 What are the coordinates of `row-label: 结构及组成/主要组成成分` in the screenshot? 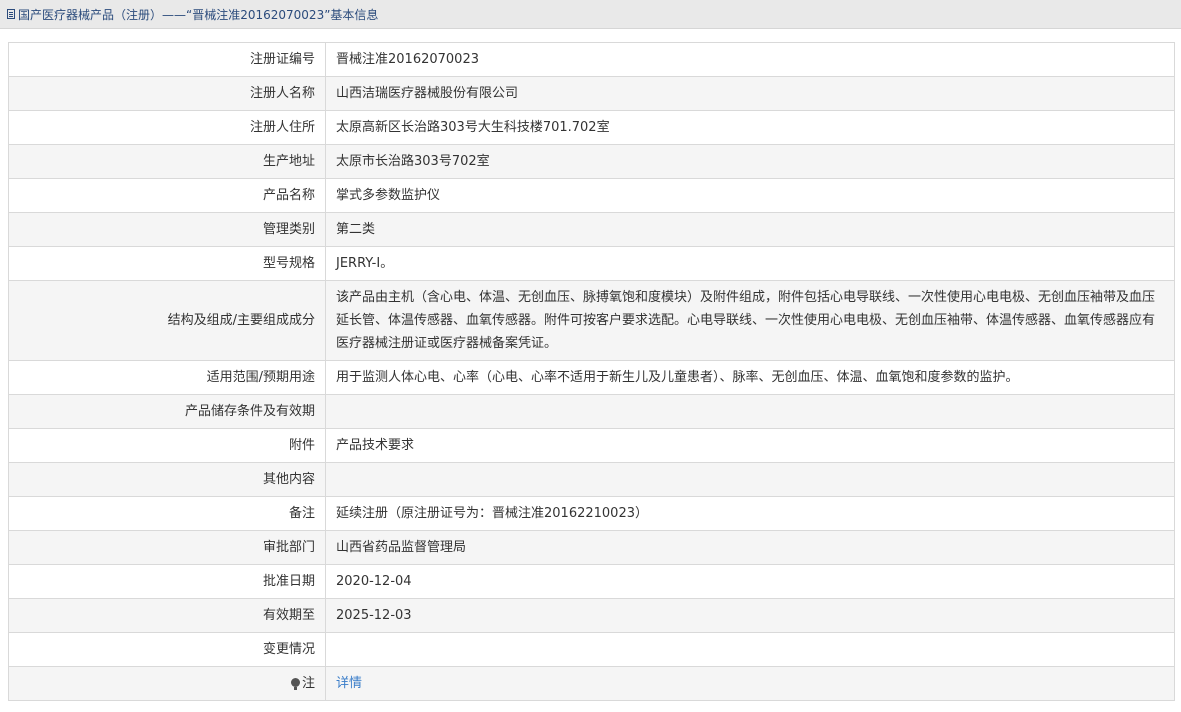 It's located at (167, 320).